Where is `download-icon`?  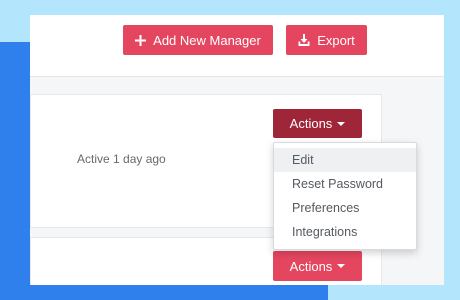
download-icon is located at coordinates (304, 40).